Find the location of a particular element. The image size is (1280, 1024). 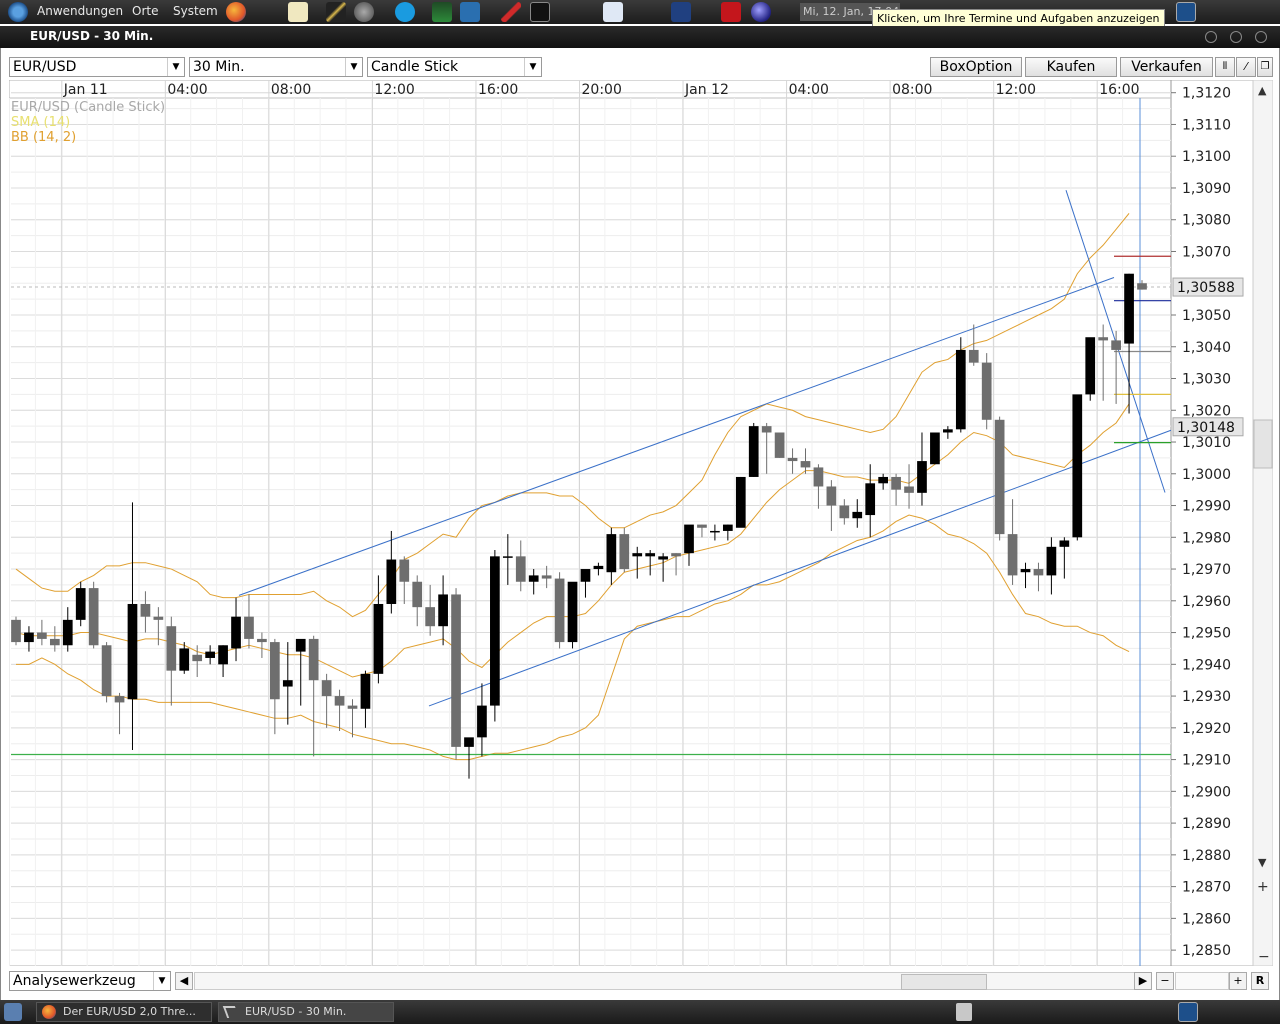

fx-news-icon is located at coordinates (681, 12).